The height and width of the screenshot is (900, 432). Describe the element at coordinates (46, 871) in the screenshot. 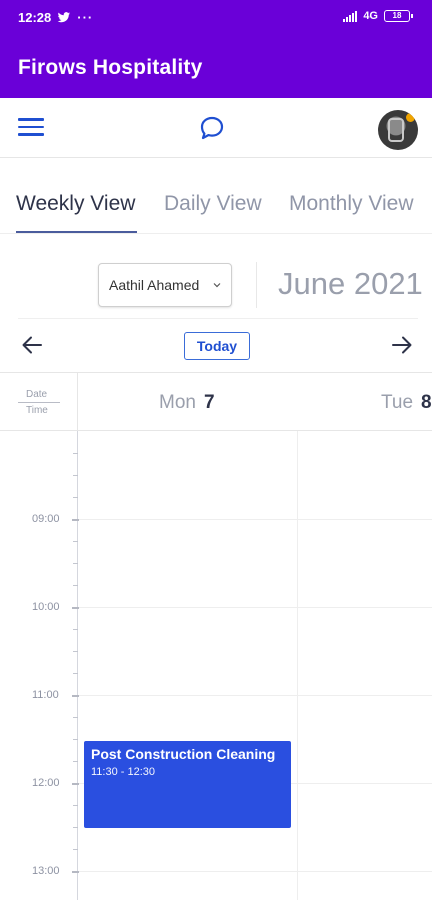

I see `time-label: 13:00` at that location.